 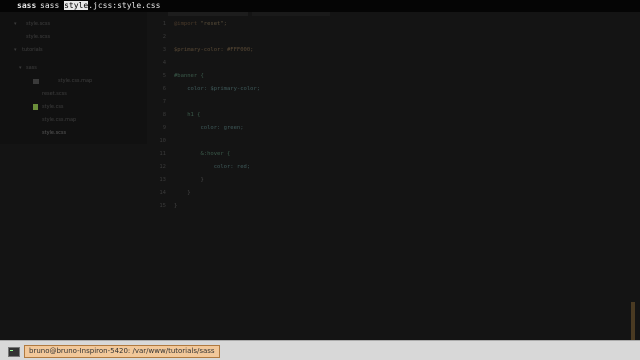 What do you see at coordinates (164, 115) in the screenshot?
I see `line-number: 8` at bounding box center [164, 115].